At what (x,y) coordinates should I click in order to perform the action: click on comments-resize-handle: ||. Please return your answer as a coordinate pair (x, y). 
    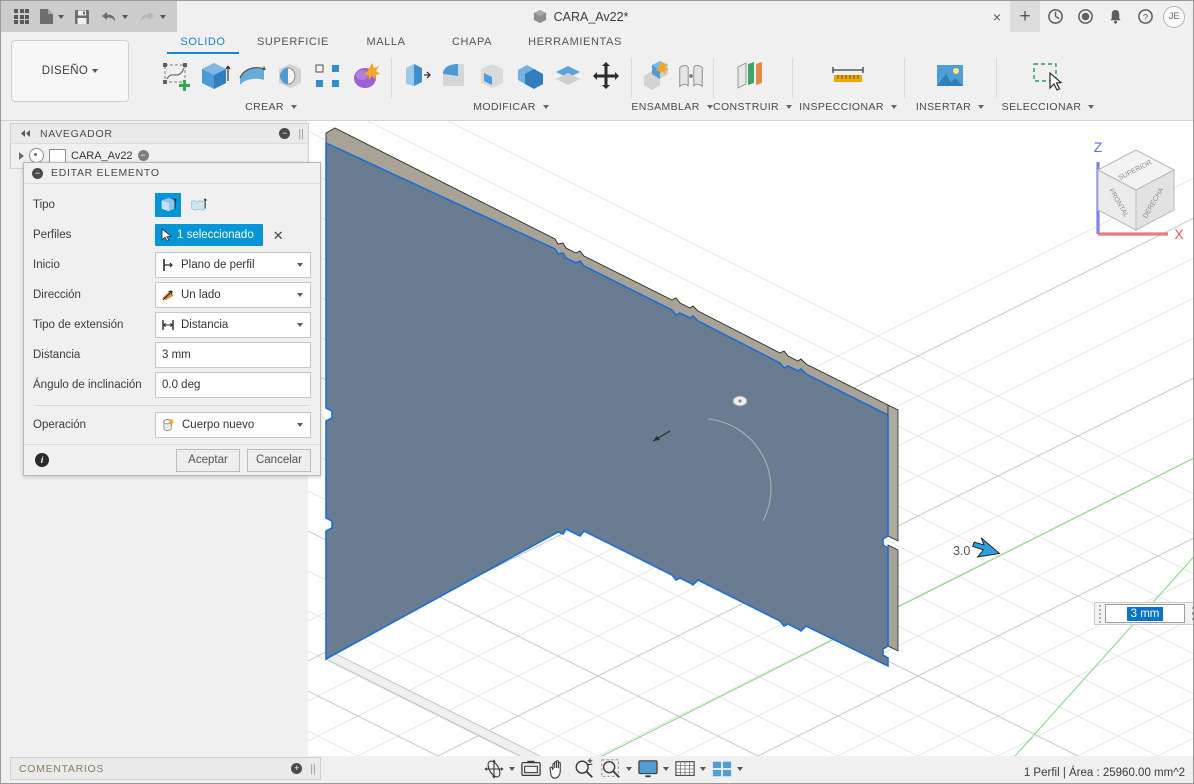
    Looking at the image, I should click on (313, 769).